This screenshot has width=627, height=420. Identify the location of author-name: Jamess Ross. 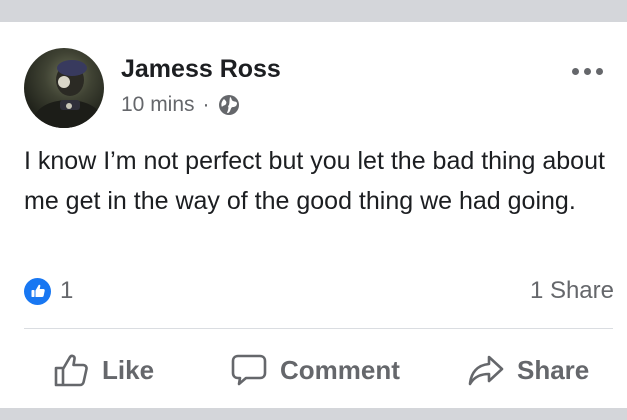
(201, 69).